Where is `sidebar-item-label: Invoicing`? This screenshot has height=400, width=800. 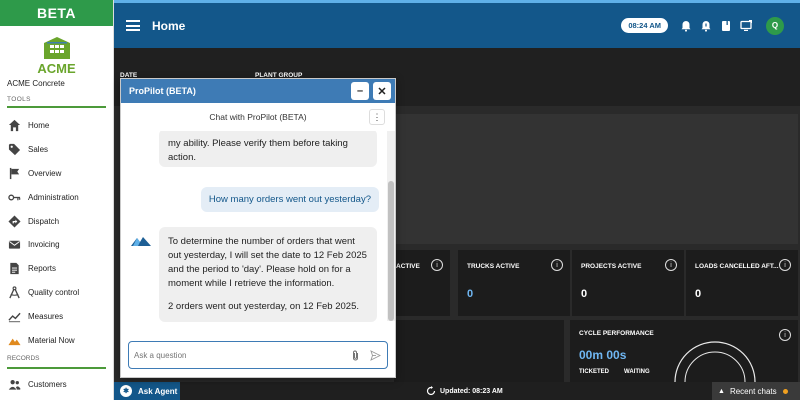 sidebar-item-label: Invoicing is located at coordinates (44, 245).